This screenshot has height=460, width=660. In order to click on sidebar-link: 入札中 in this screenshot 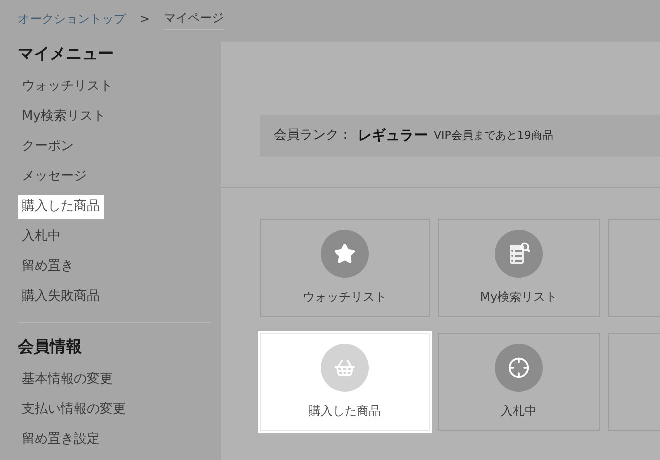, I will do `click(41, 237)`.